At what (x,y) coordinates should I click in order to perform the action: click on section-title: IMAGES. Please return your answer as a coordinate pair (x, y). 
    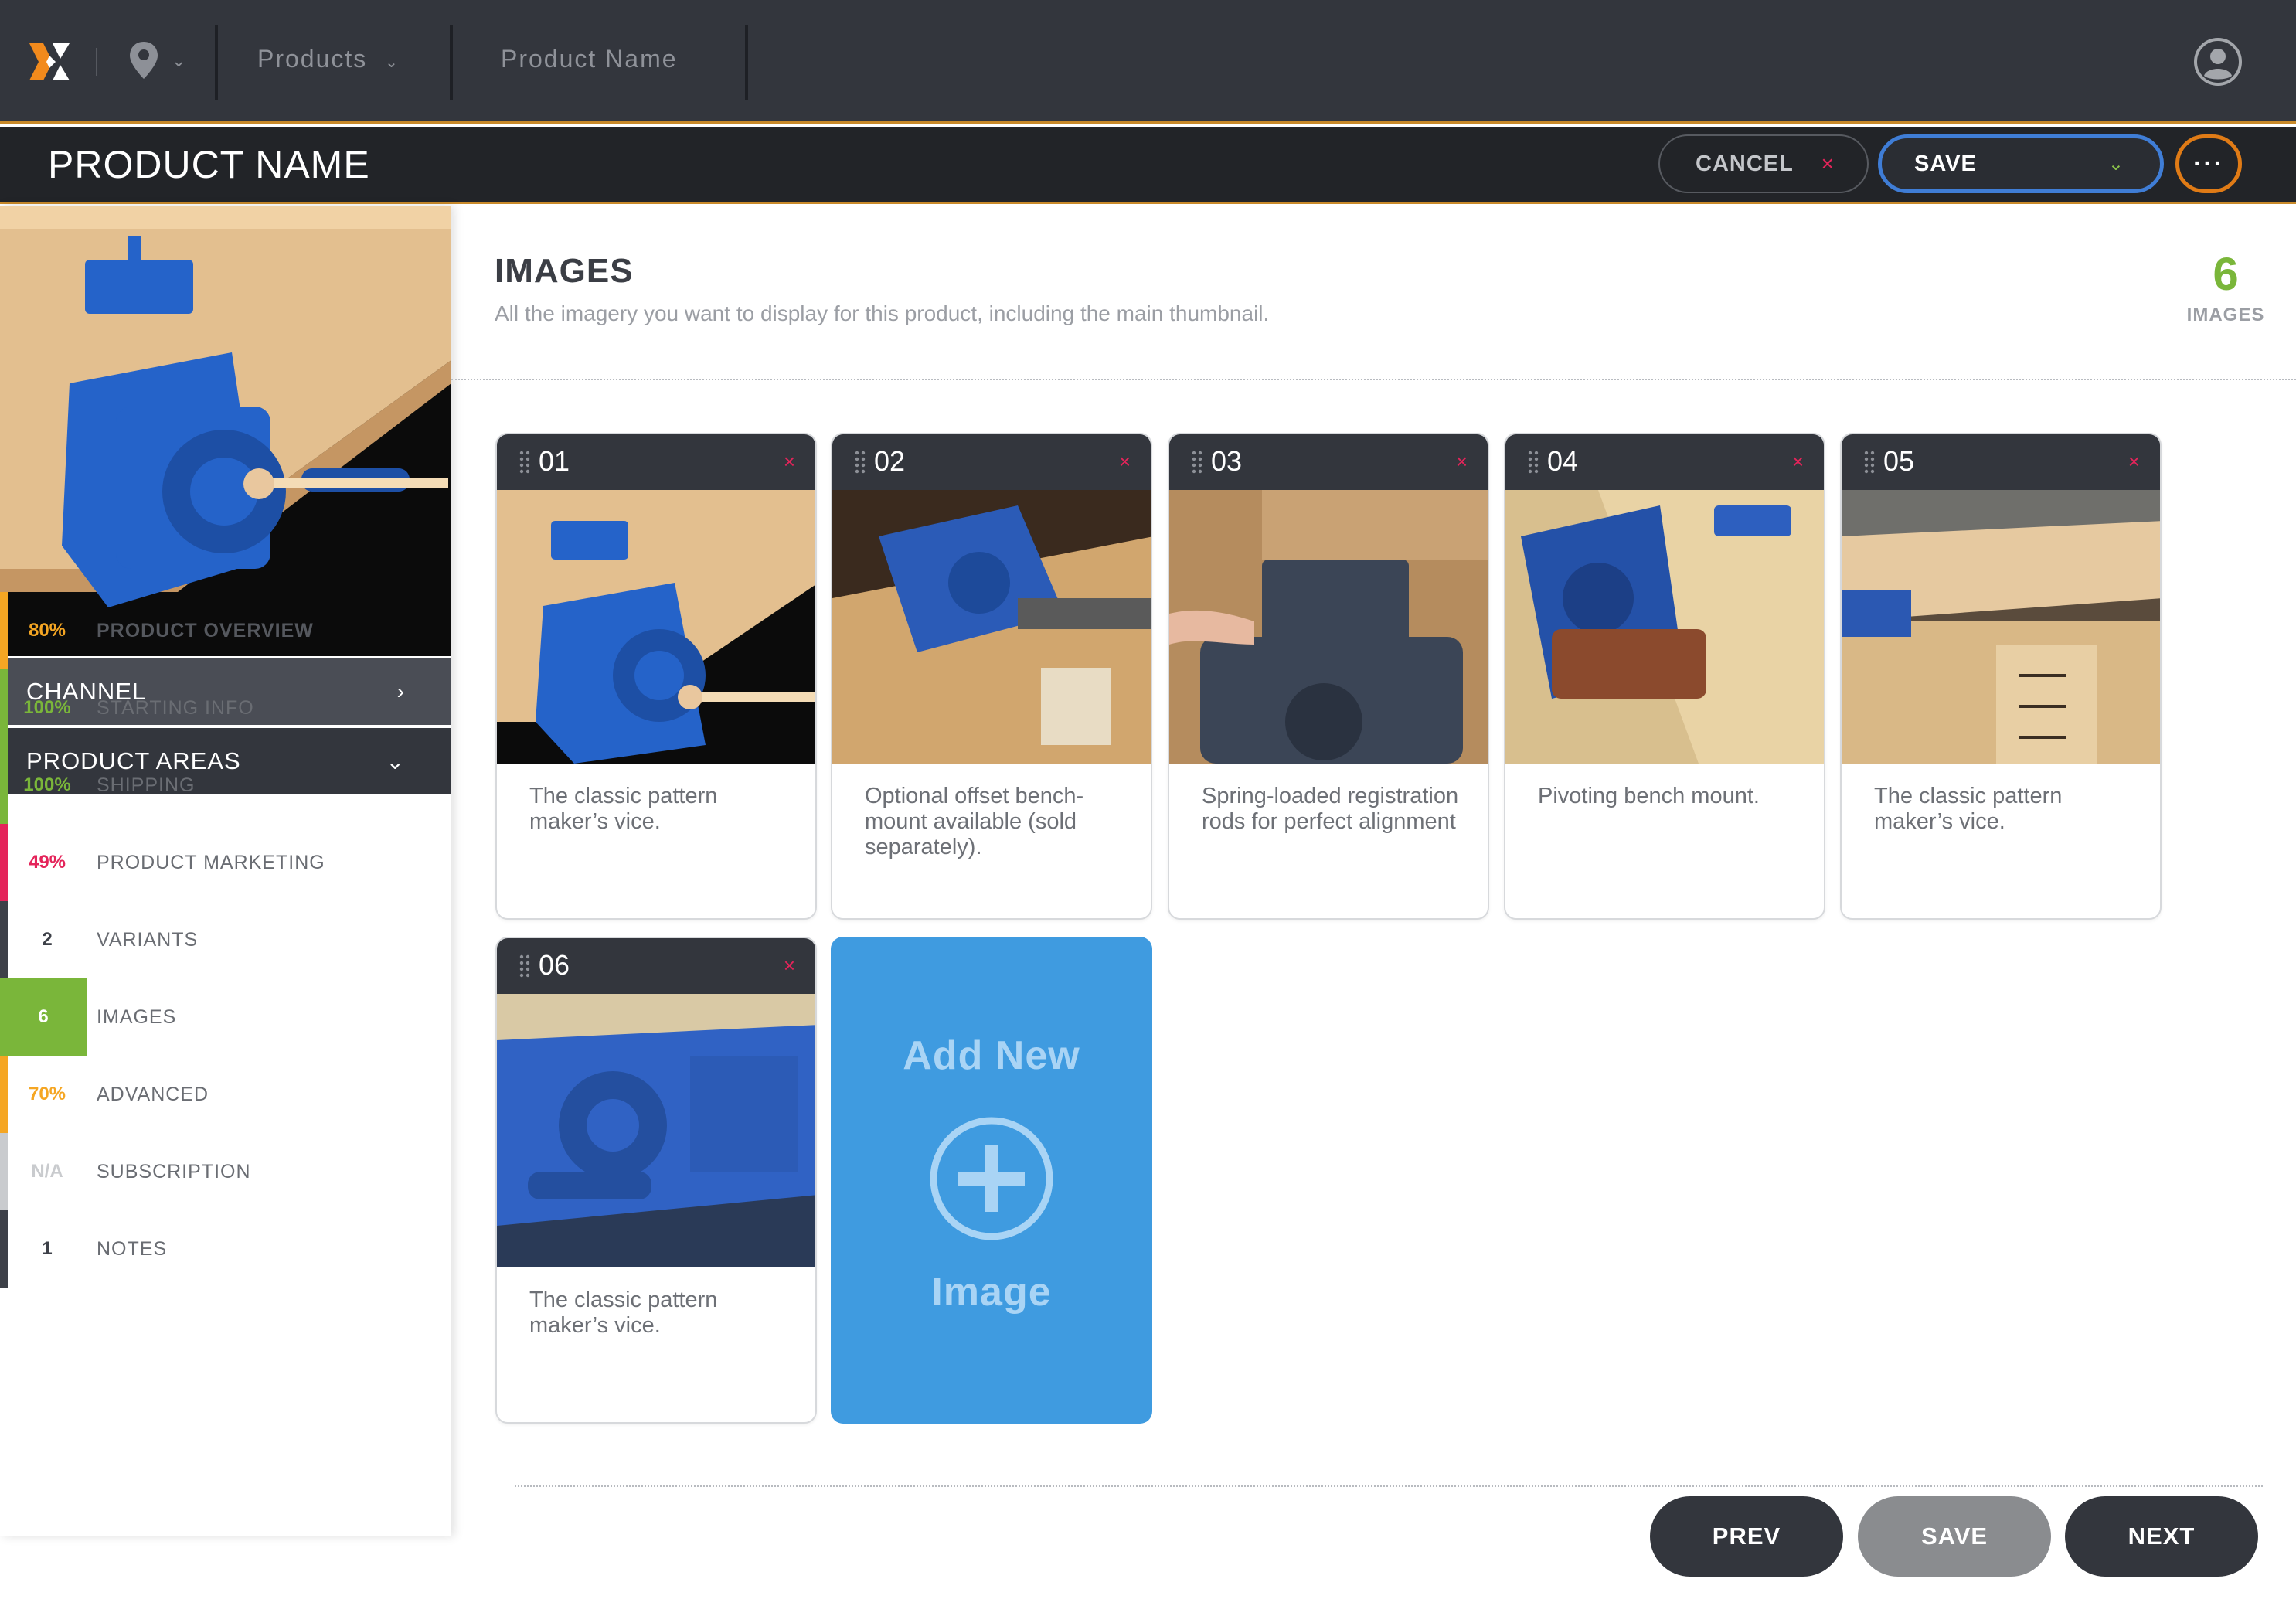
    Looking at the image, I should click on (564, 271).